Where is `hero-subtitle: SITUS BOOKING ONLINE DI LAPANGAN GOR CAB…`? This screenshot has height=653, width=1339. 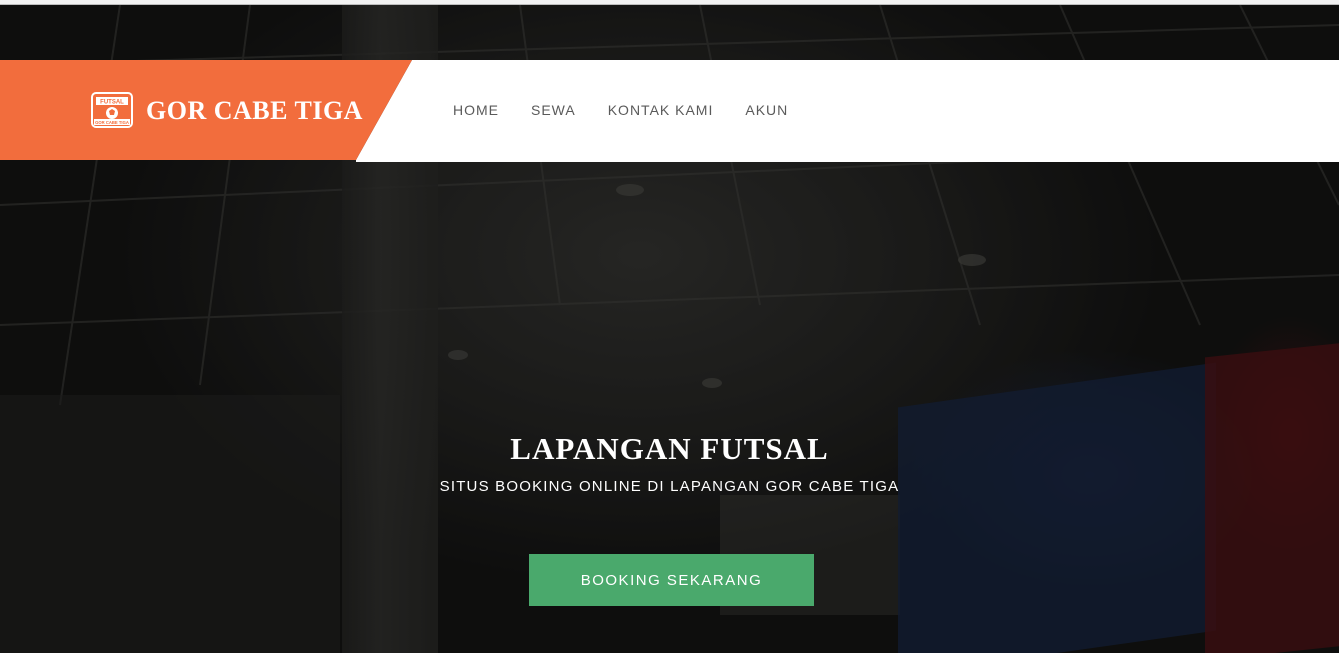
hero-subtitle: SITUS BOOKING ONLINE DI LAPANGAN GOR CAB… is located at coordinates (669, 486).